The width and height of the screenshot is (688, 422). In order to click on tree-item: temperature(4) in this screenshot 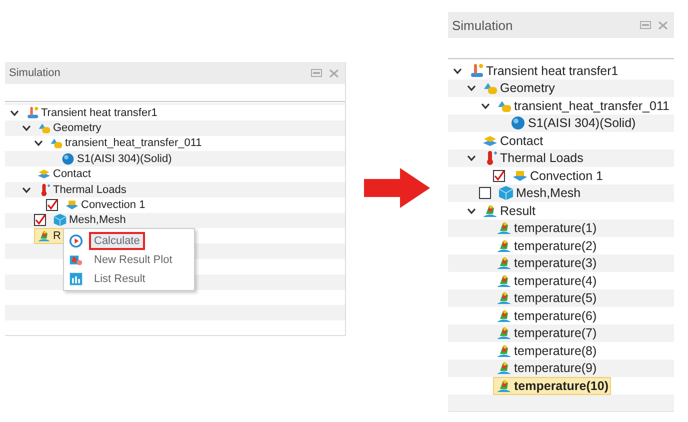, I will do `click(546, 281)`.